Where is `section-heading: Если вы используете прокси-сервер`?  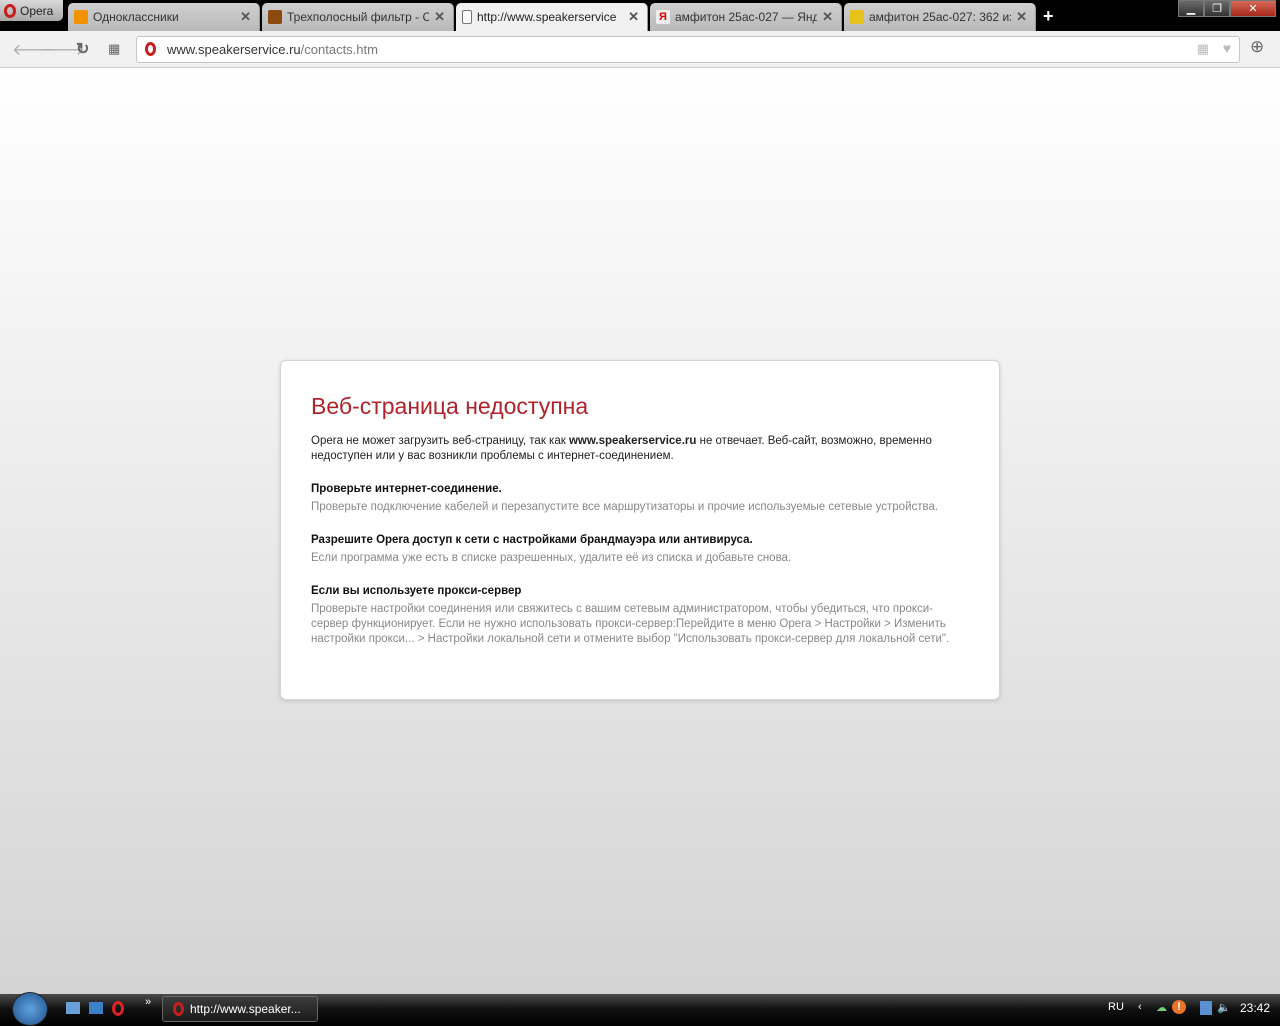
section-heading: Если вы используете прокси-сервер is located at coordinates (416, 591).